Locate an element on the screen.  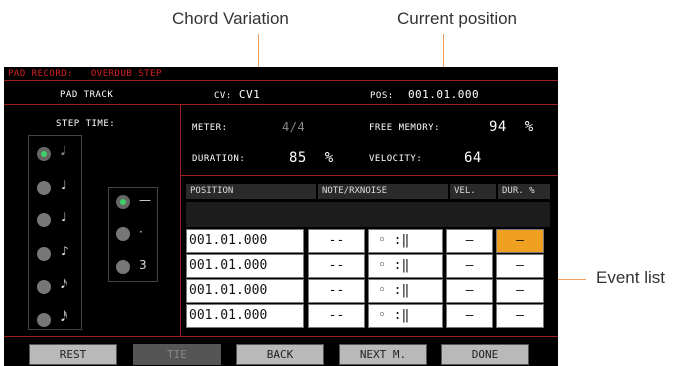
duration-label: DURATION: is located at coordinates (219, 159).